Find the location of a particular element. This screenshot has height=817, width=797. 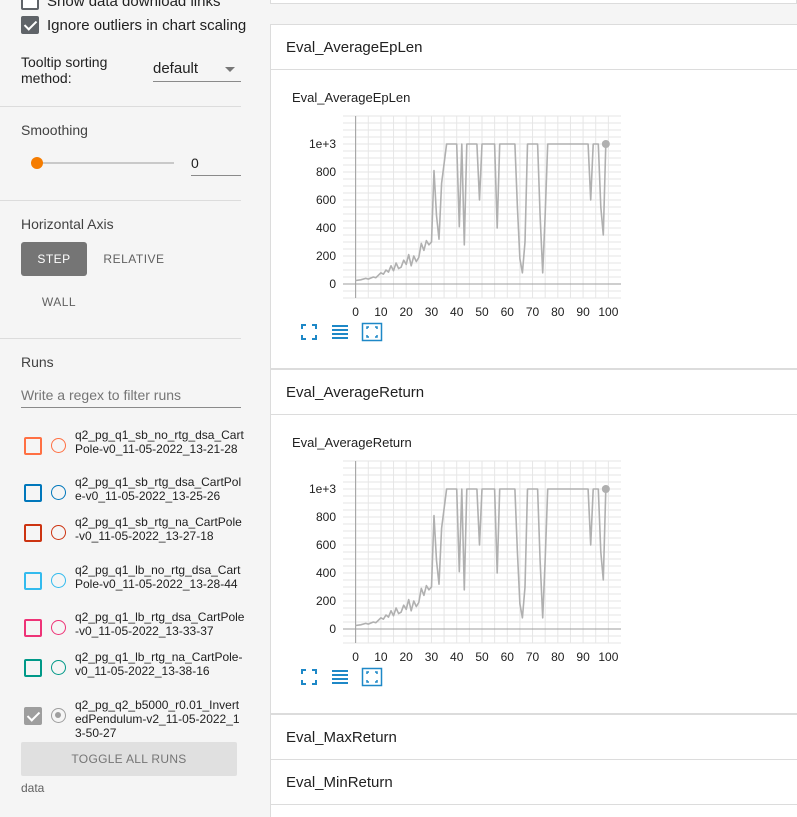

tooltip-sorting-label: Tooltip sorting method: is located at coordinates (64, 70).